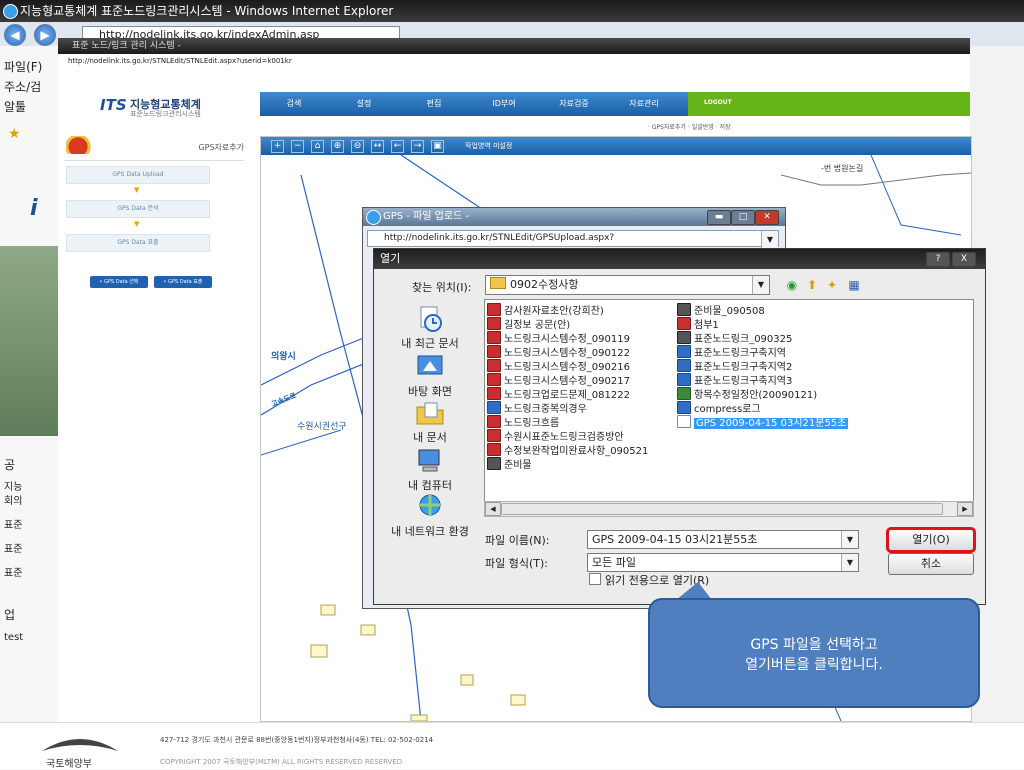  I want to click on menu-data-manage: 자료관리, so click(644, 104).